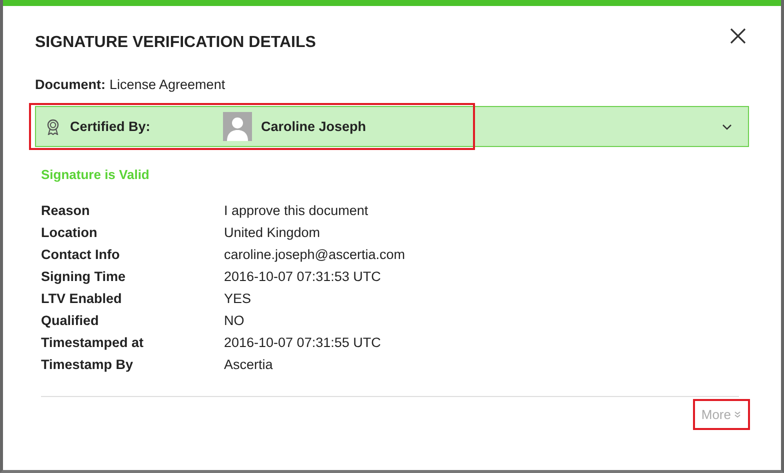 Image resolution: width=784 pixels, height=473 pixels. I want to click on detail-value: United Kingdom, so click(272, 232).